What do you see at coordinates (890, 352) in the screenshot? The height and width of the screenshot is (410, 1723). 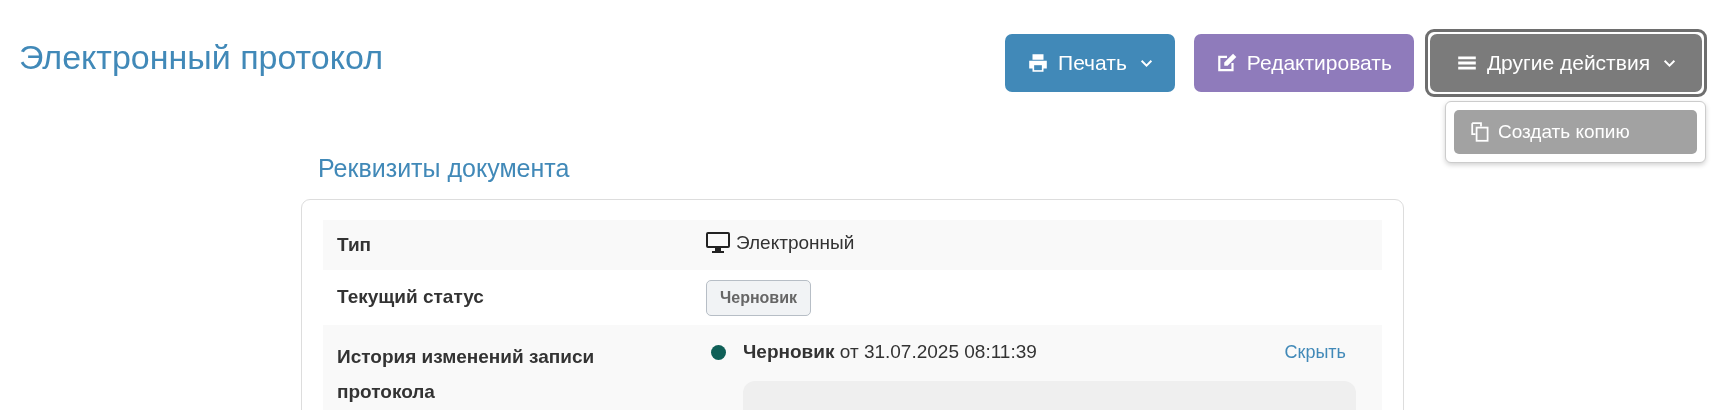 I see `history-entry: Черновик от 31.07.2025 08:11:39` at bounding box center [890, 352].